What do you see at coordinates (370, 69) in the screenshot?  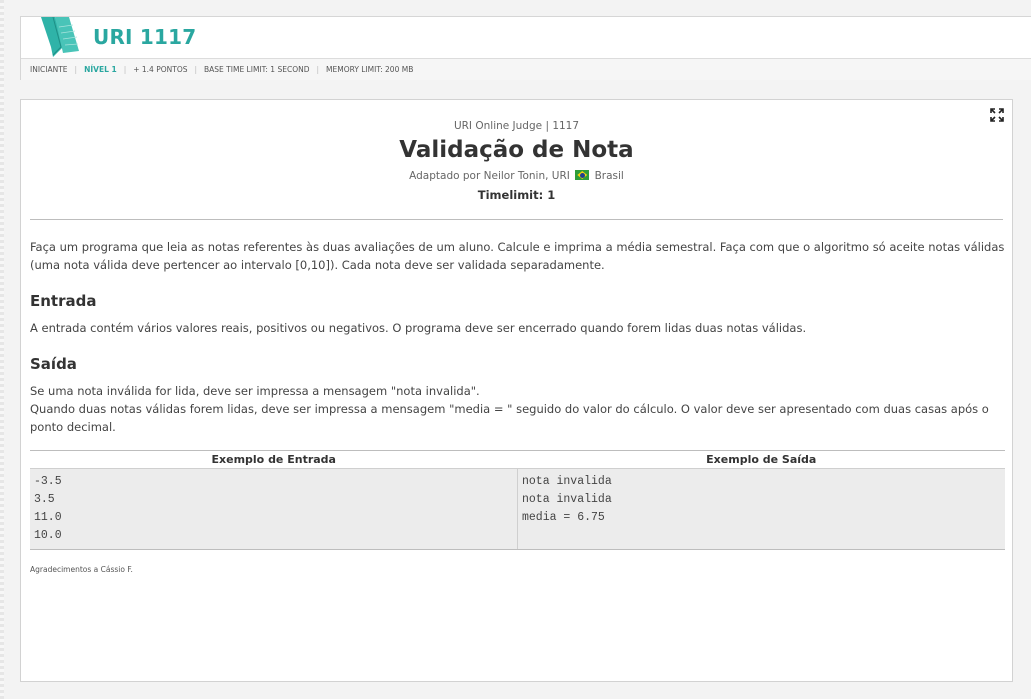 I see `memory-limit-label: MEMORY LIMIT: 200 MB` at bounding box center [370, 69].